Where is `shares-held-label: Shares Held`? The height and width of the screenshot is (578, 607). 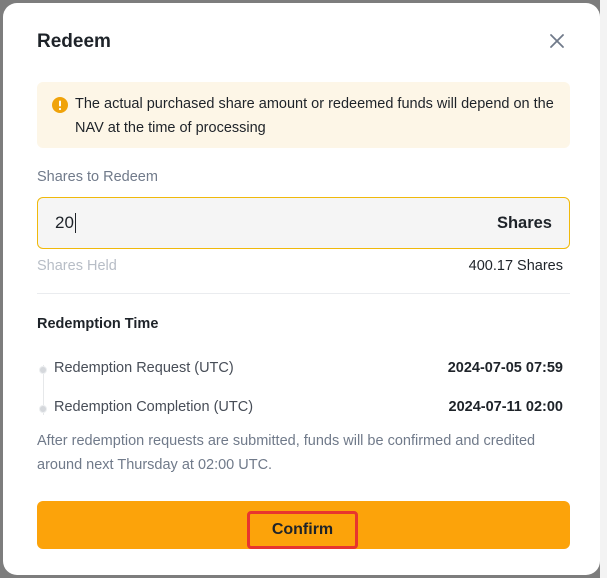
shares-held-label: Shares Held is located at coordinates (77, 266).